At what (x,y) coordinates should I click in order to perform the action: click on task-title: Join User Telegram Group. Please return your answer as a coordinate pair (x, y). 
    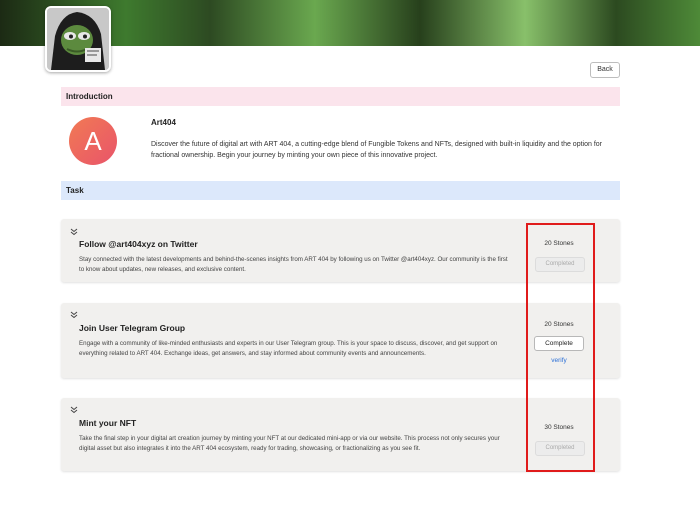
    Looking at the image, I should click on (132, 328).